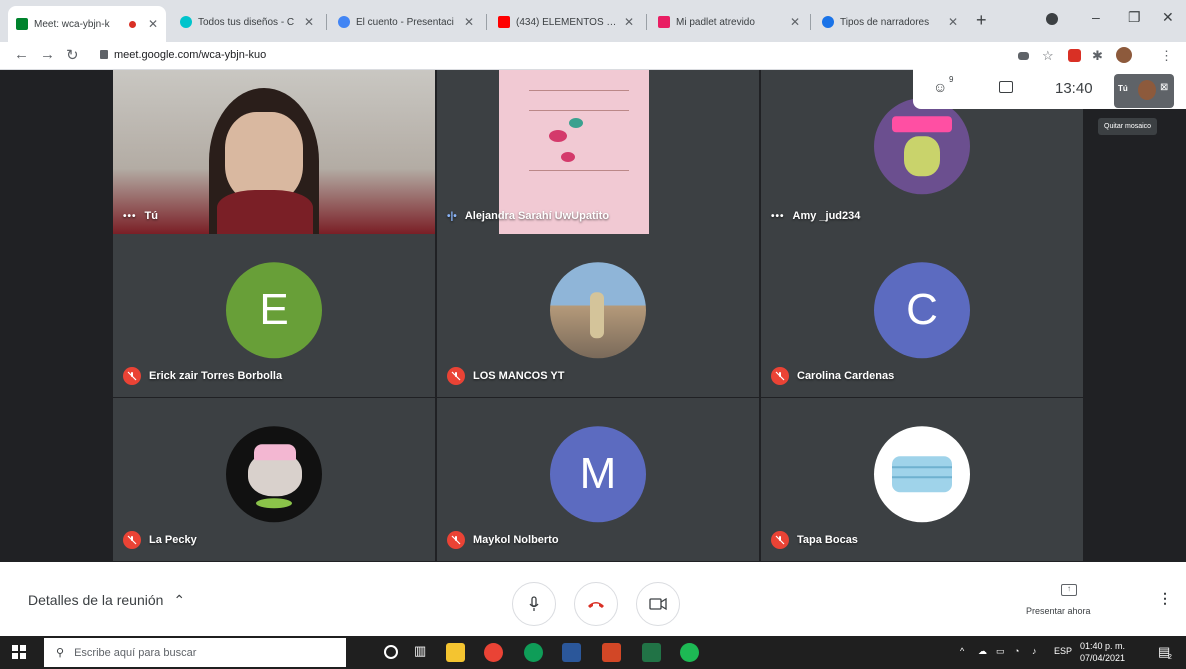 This screenshot has width=1186, height=669. I want to click on onedrive-icon: ☁, so click(982, 651).